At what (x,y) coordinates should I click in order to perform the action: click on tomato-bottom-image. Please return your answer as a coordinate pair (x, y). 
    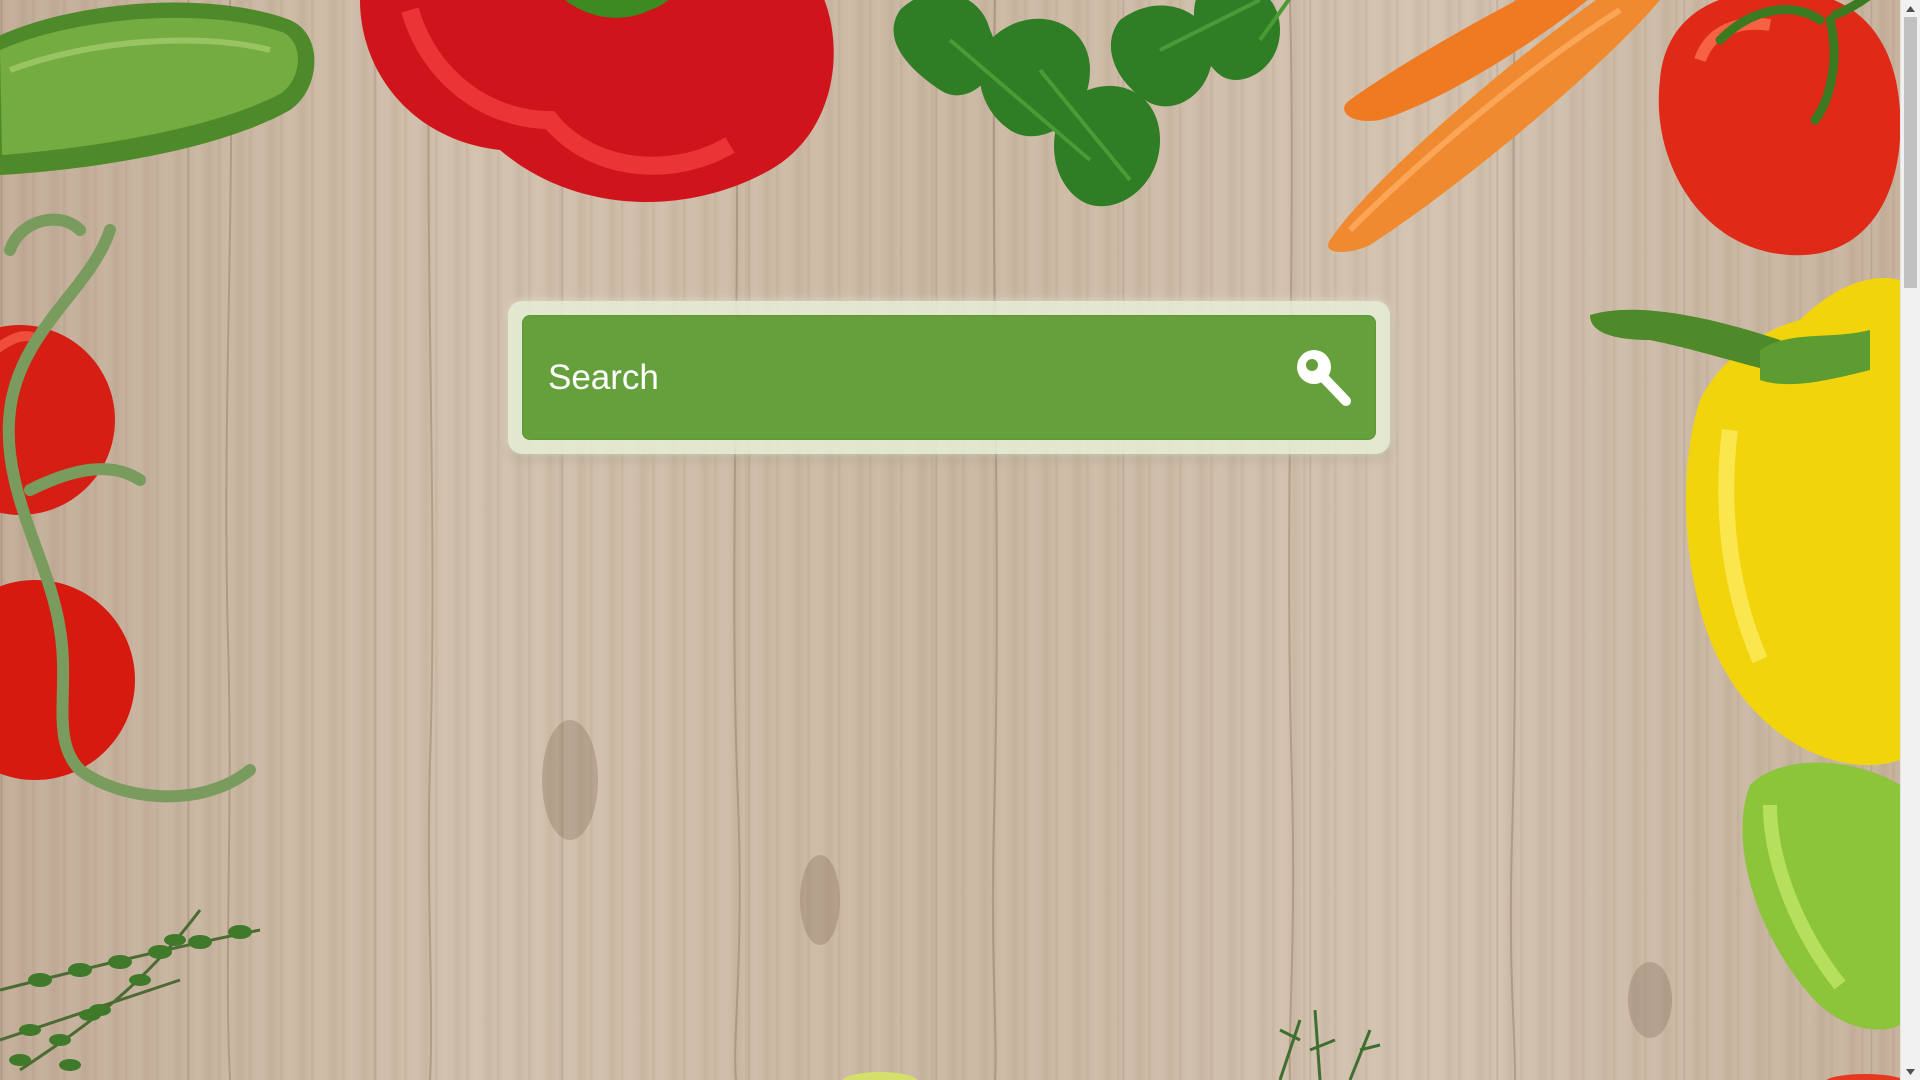
    Looking at the image, I should click on (1863, 1077).